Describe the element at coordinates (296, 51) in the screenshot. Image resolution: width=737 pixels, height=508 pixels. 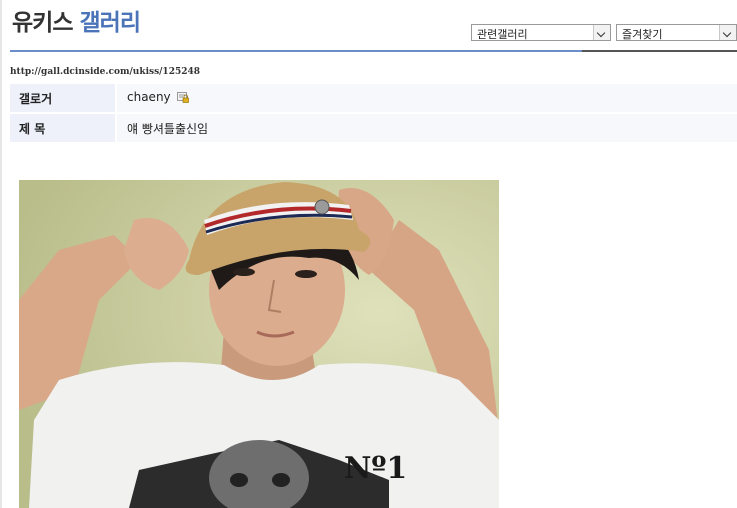
I see `header-divider` at that location.